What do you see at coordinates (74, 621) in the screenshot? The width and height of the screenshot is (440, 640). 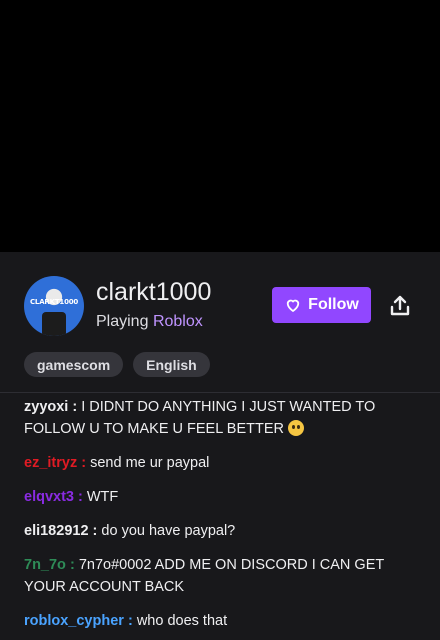 I see `chat-username: roblox_cypher` at bounding box center [74, 621].